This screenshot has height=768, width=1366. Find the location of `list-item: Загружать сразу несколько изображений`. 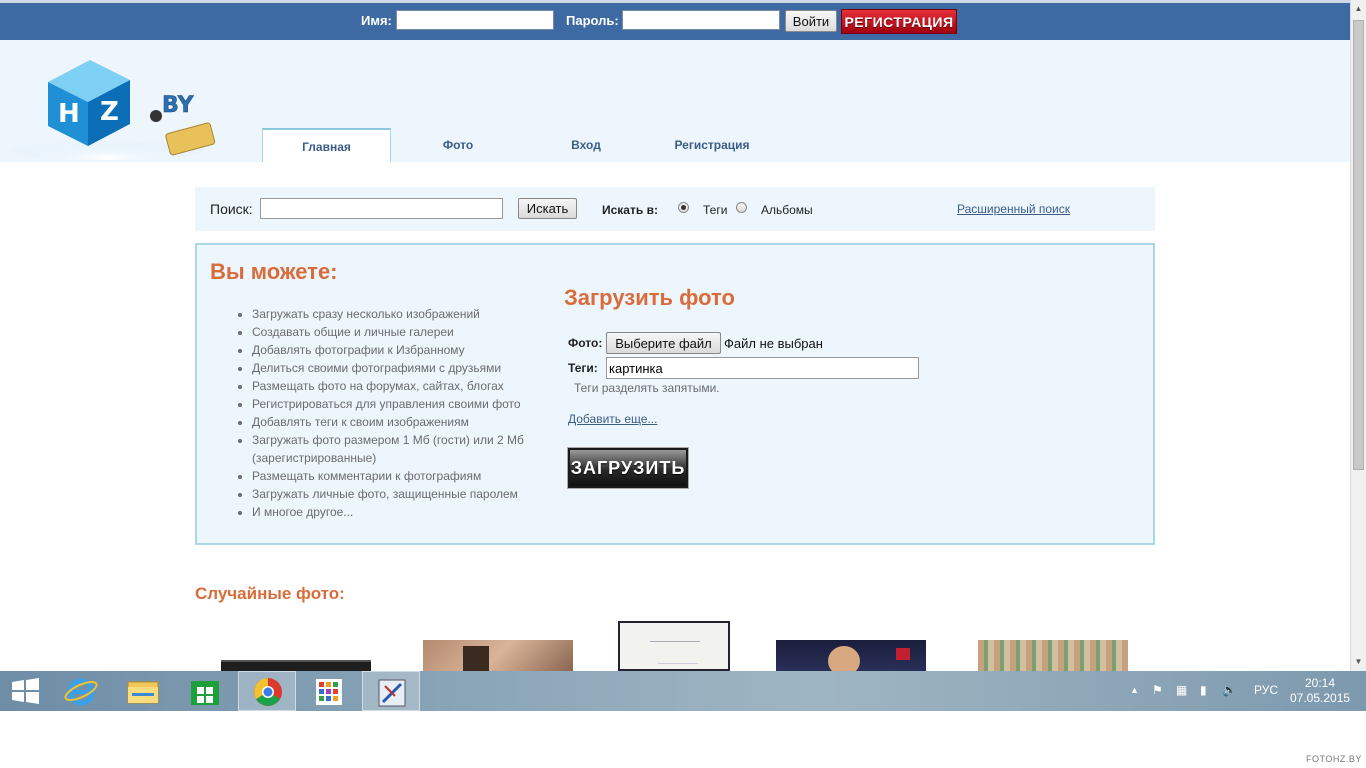

list-item: Загружать сразу несколько изображений is located at coordinates (402, 314).